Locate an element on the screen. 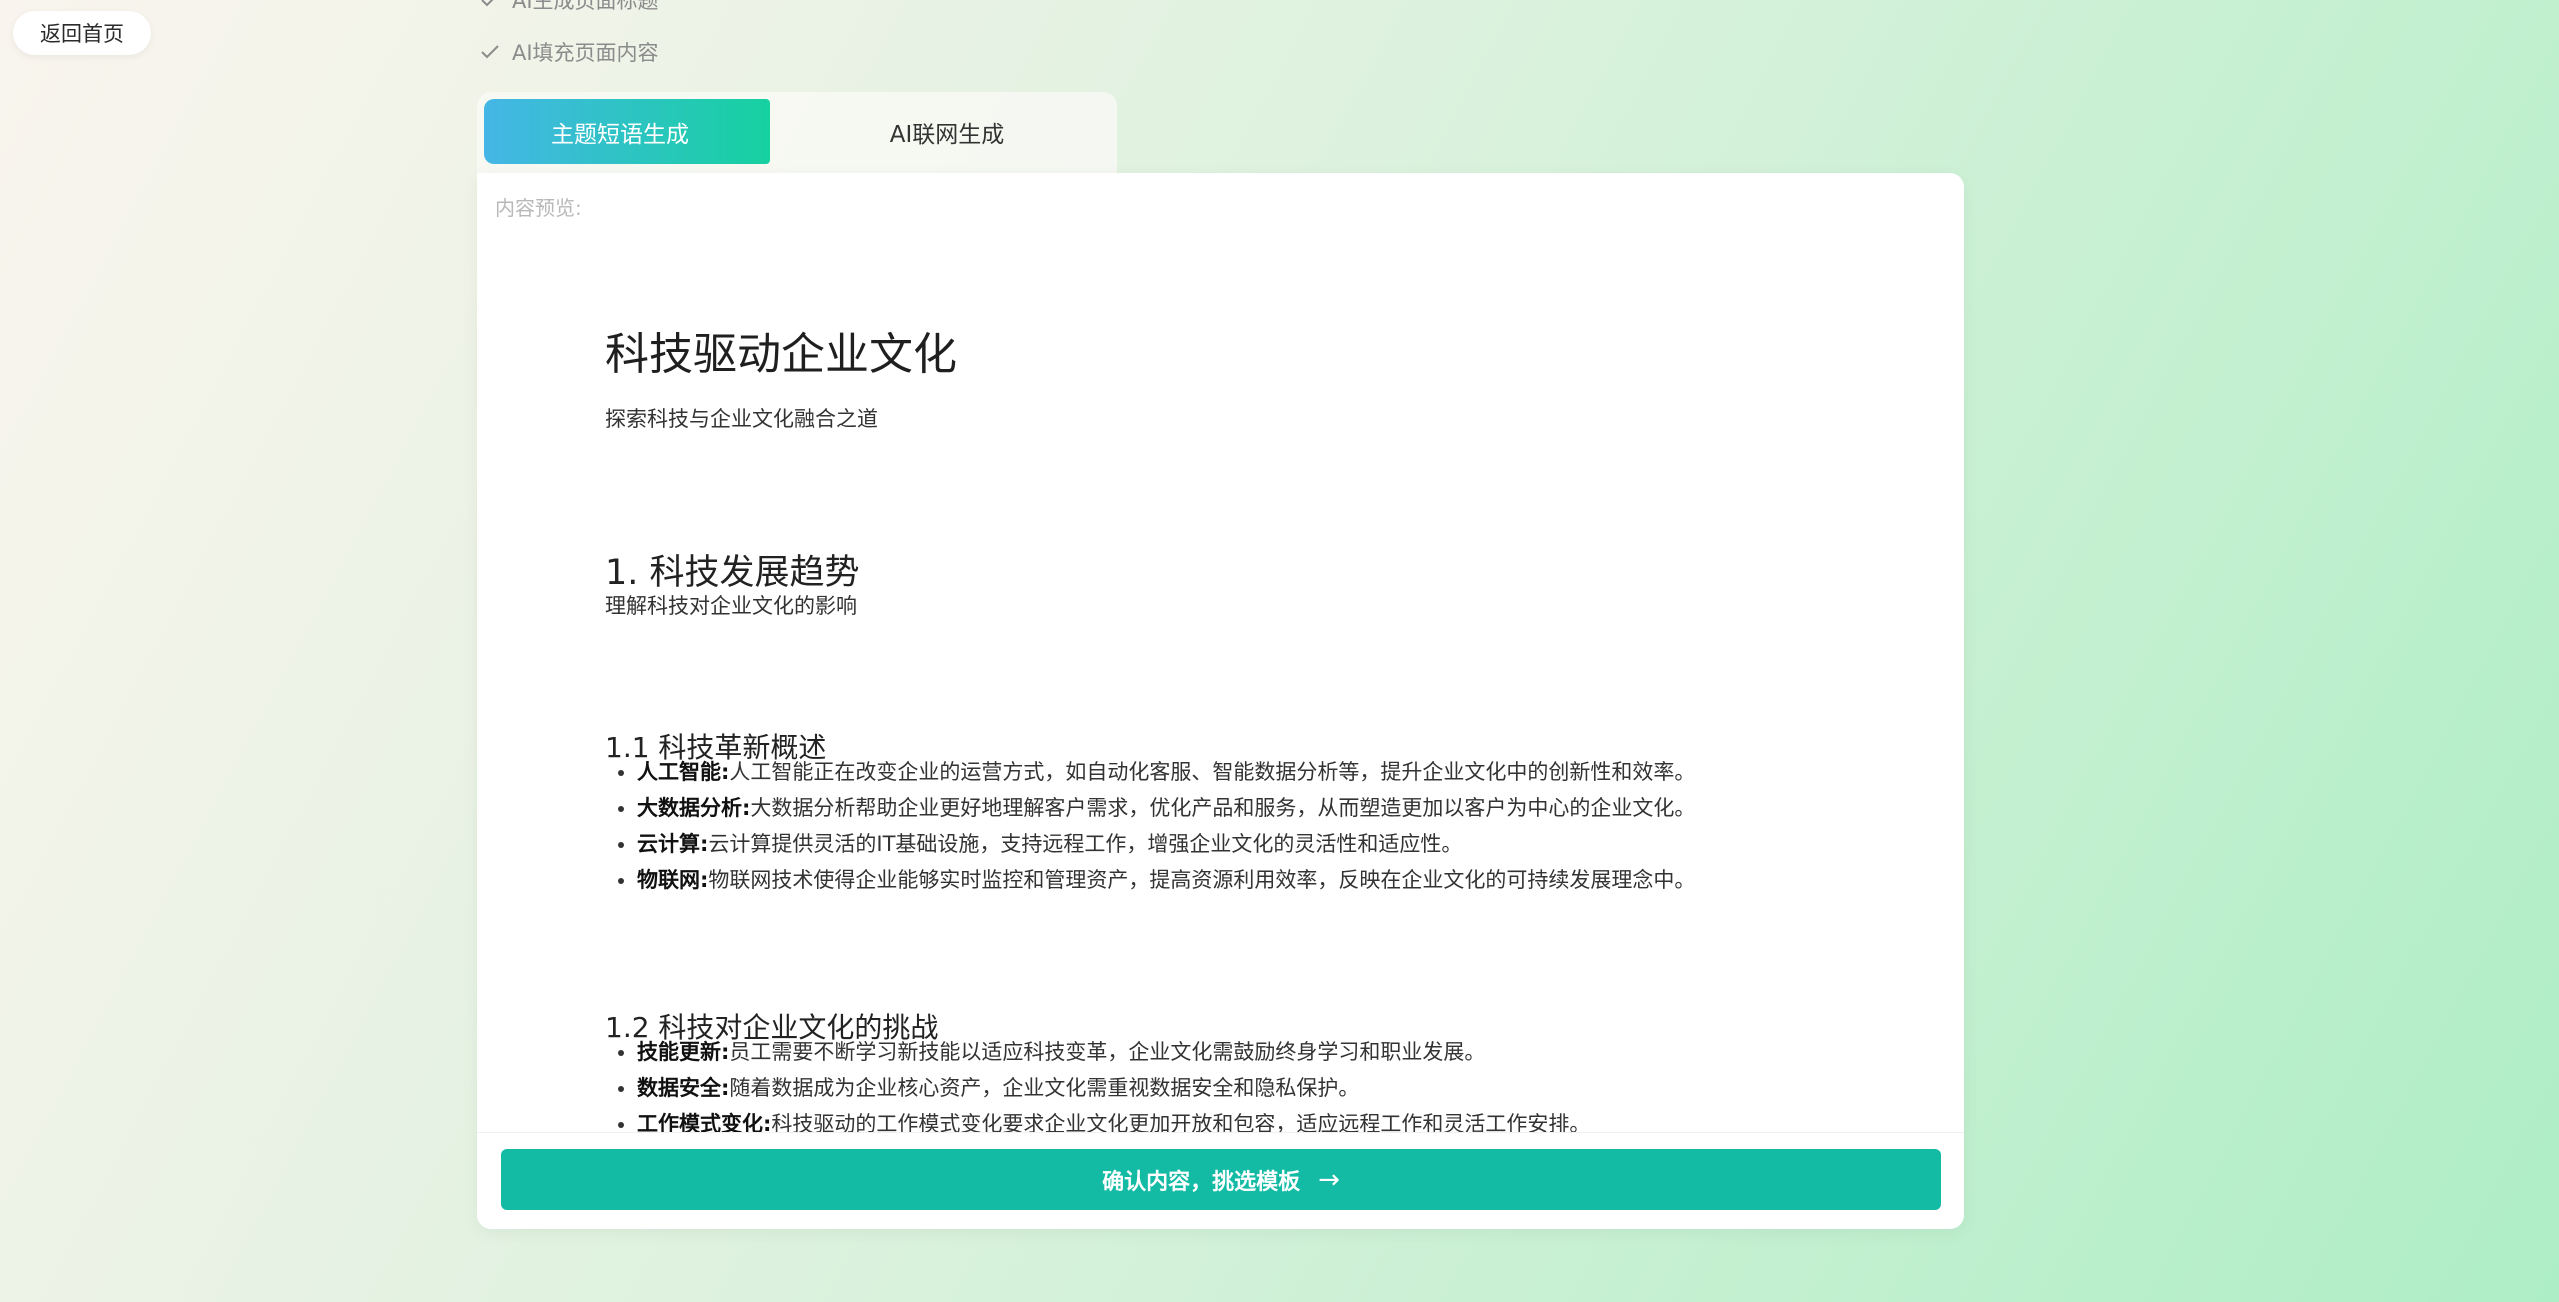 The image size is (2559, 1302). confirm-select-template-button: 确认内容，挑选模板 → is located at coordinates (1221, 1179).